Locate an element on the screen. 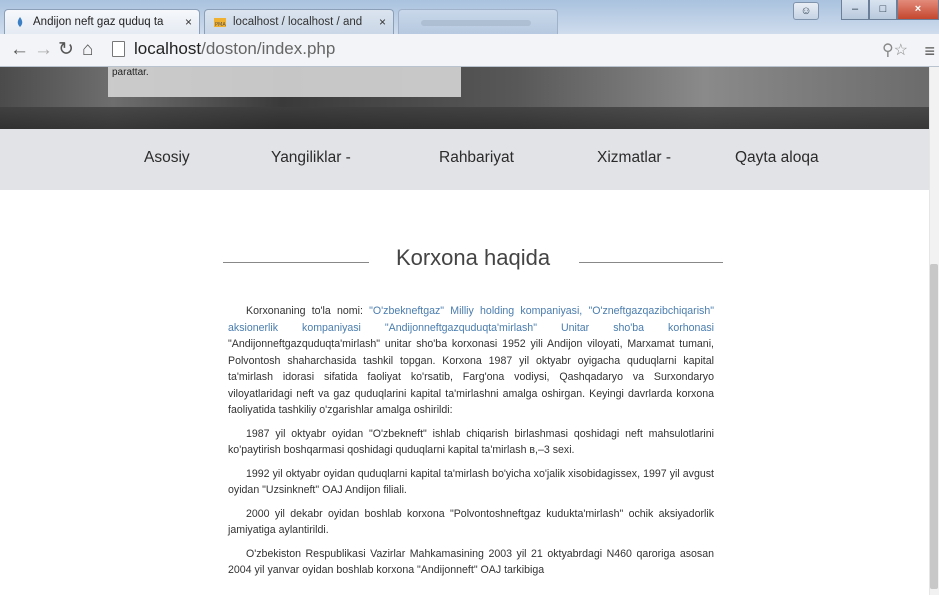 This screenshot has width=939, height=595. nav-xizmatlar: Xizmatlar - is located at coordinates (634, 158).